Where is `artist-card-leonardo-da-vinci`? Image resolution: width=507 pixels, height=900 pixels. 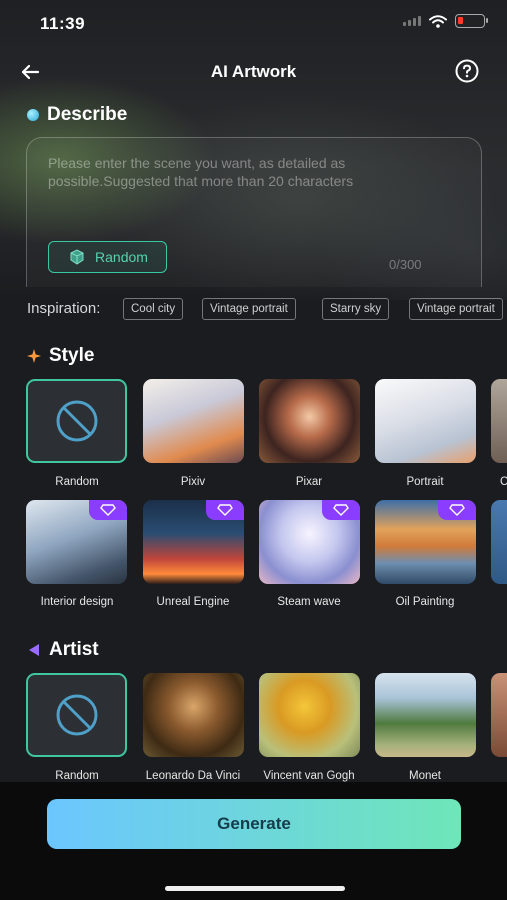 artist-card-leonardo-da-vinci is located at coordinates (193, 715).